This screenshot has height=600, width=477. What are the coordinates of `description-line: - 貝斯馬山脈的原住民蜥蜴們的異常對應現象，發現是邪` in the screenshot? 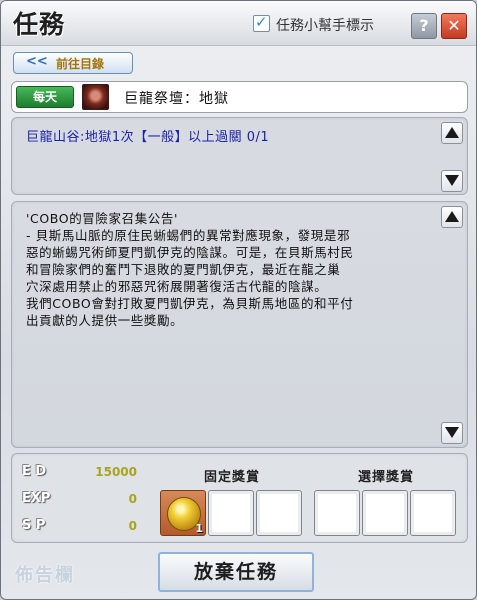 It's located at (188, 235).